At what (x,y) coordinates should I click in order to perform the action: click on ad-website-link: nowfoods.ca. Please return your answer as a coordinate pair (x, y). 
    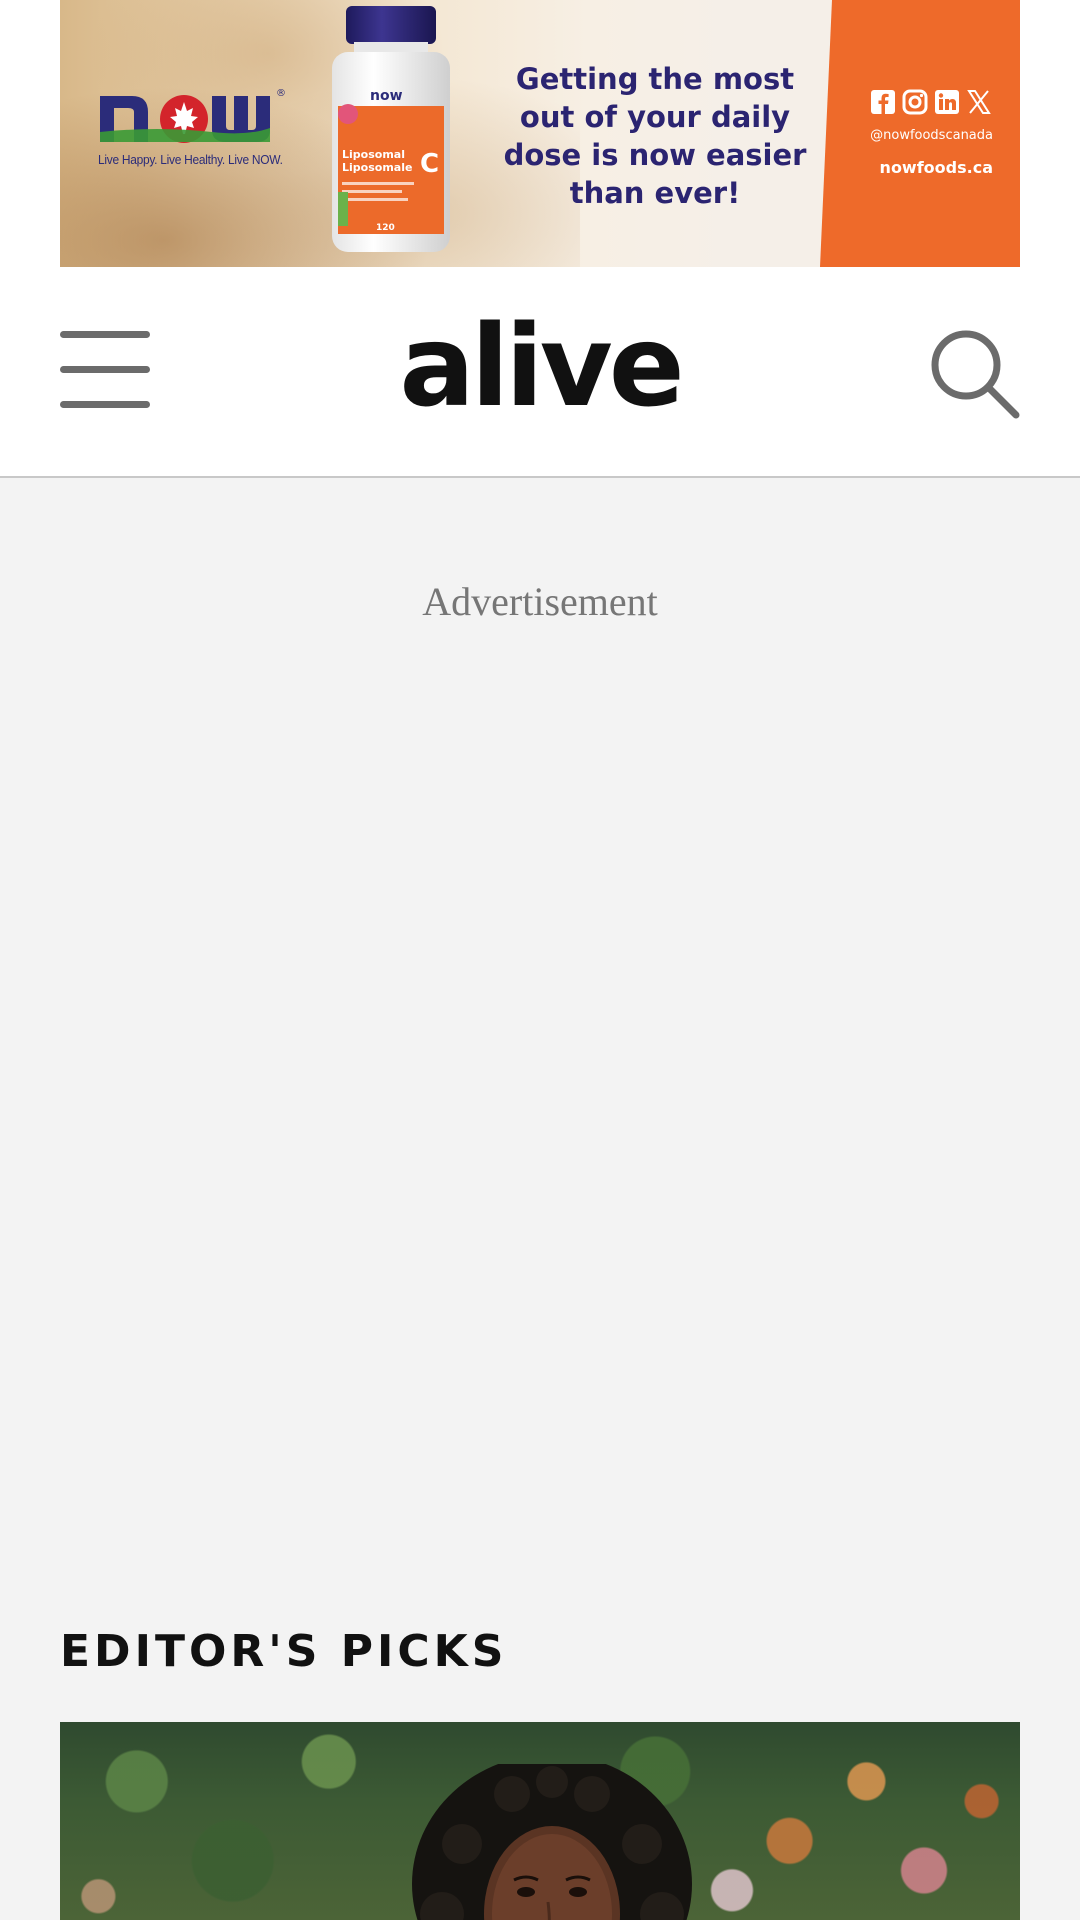
    Looking at the image, I should click on (936, 167).